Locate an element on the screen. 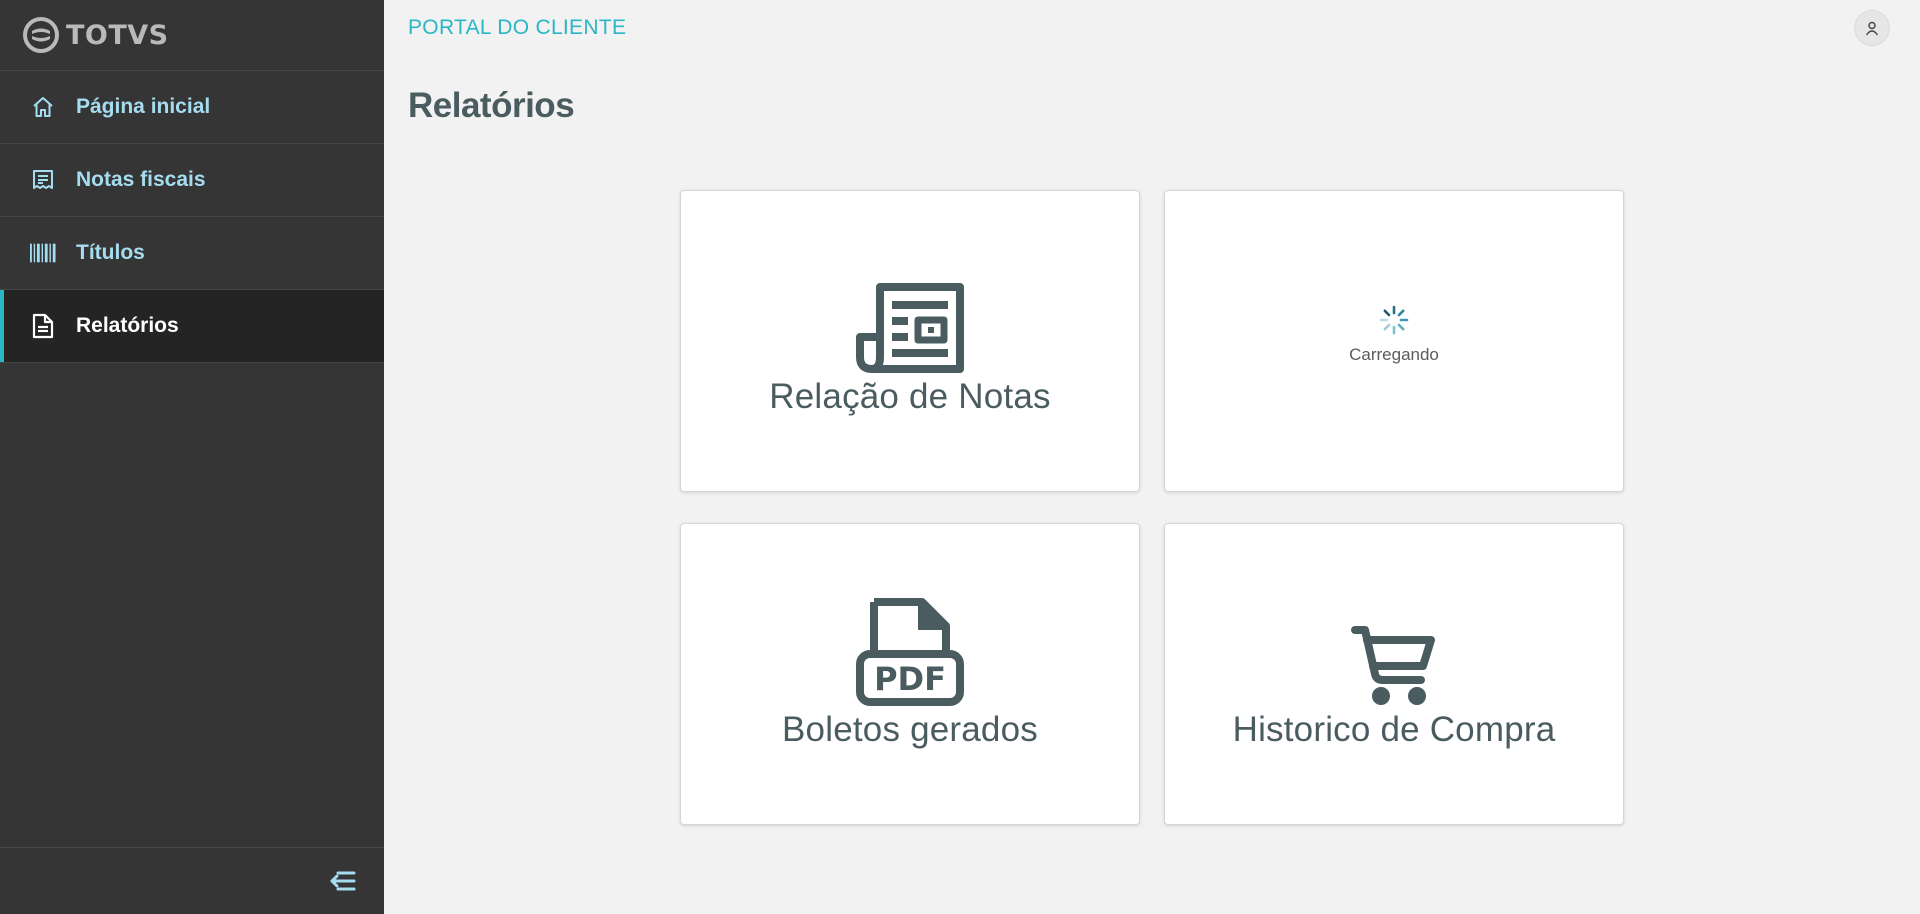 This screenshot has height=914, width=1920. svg-text: PDF is located at coordinates (910, 679).